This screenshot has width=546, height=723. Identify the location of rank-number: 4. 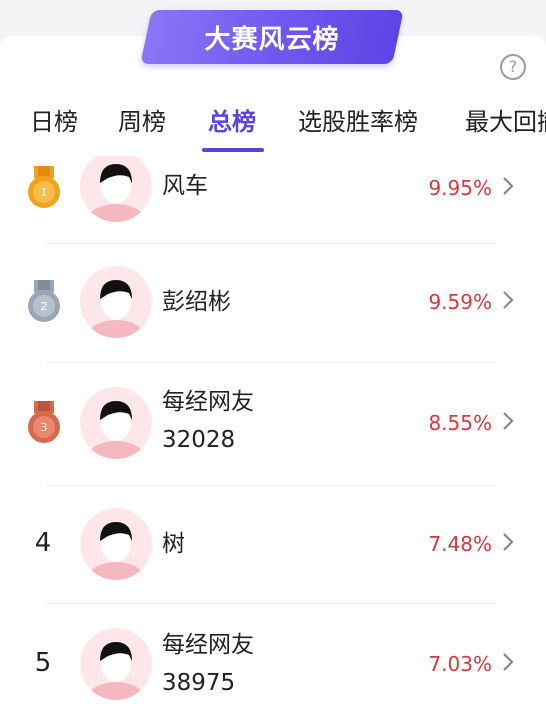
(43, 543).